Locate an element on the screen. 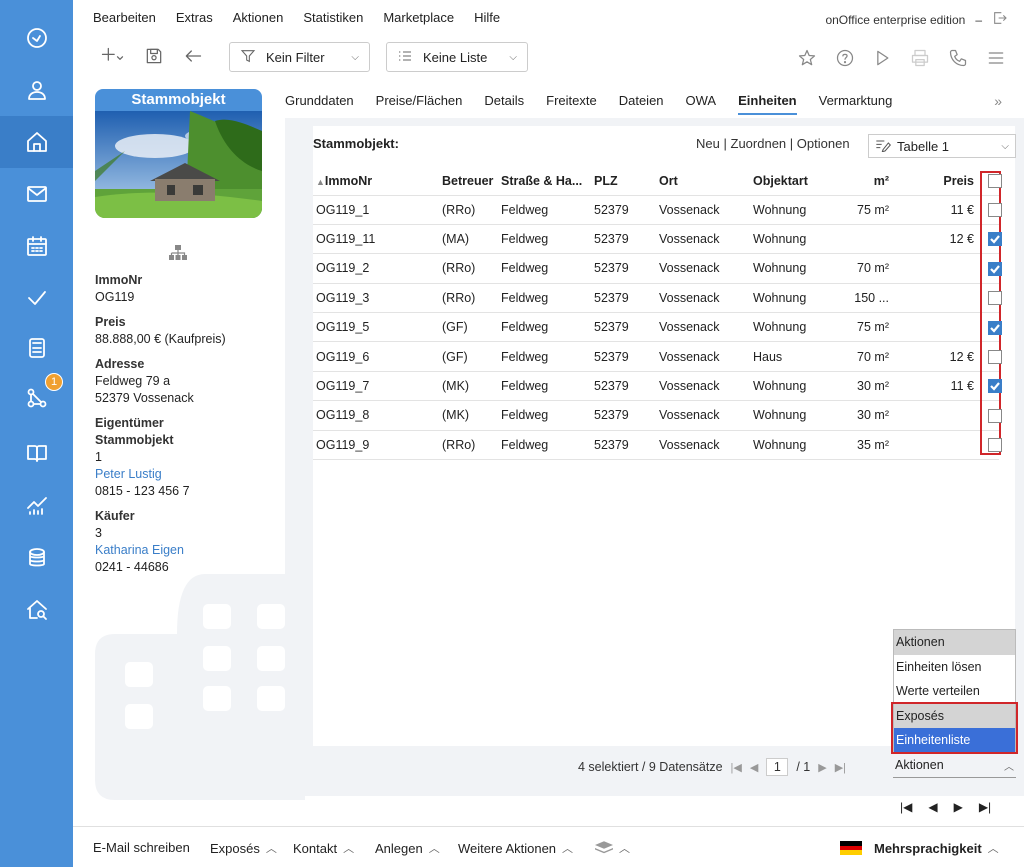  tab-preise-flaechen: Preise/Flächen is located at coordinates (419, 104).